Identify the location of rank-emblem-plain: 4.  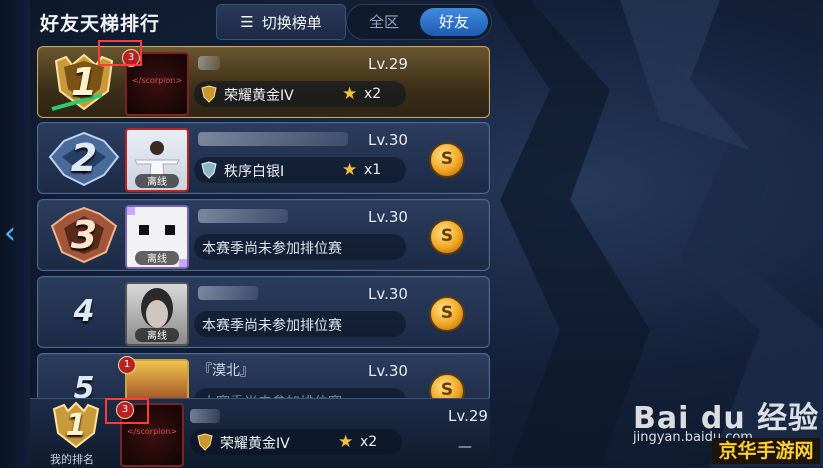
(84, 312).